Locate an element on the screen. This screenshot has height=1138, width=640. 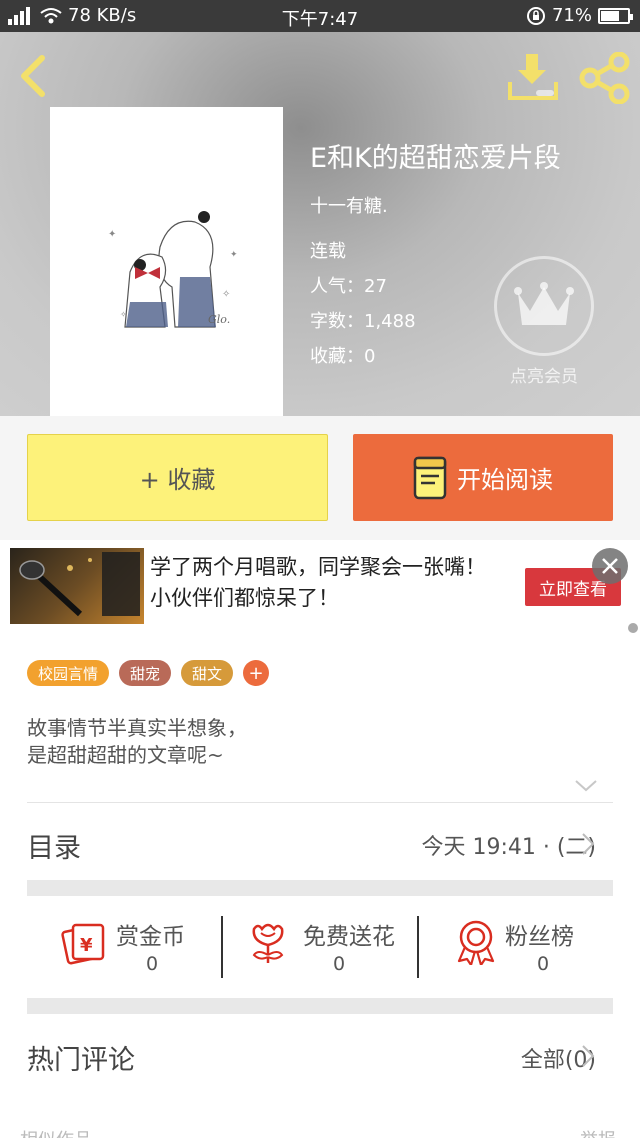
report-link: 举报 is located at coordinates (598, 1132).